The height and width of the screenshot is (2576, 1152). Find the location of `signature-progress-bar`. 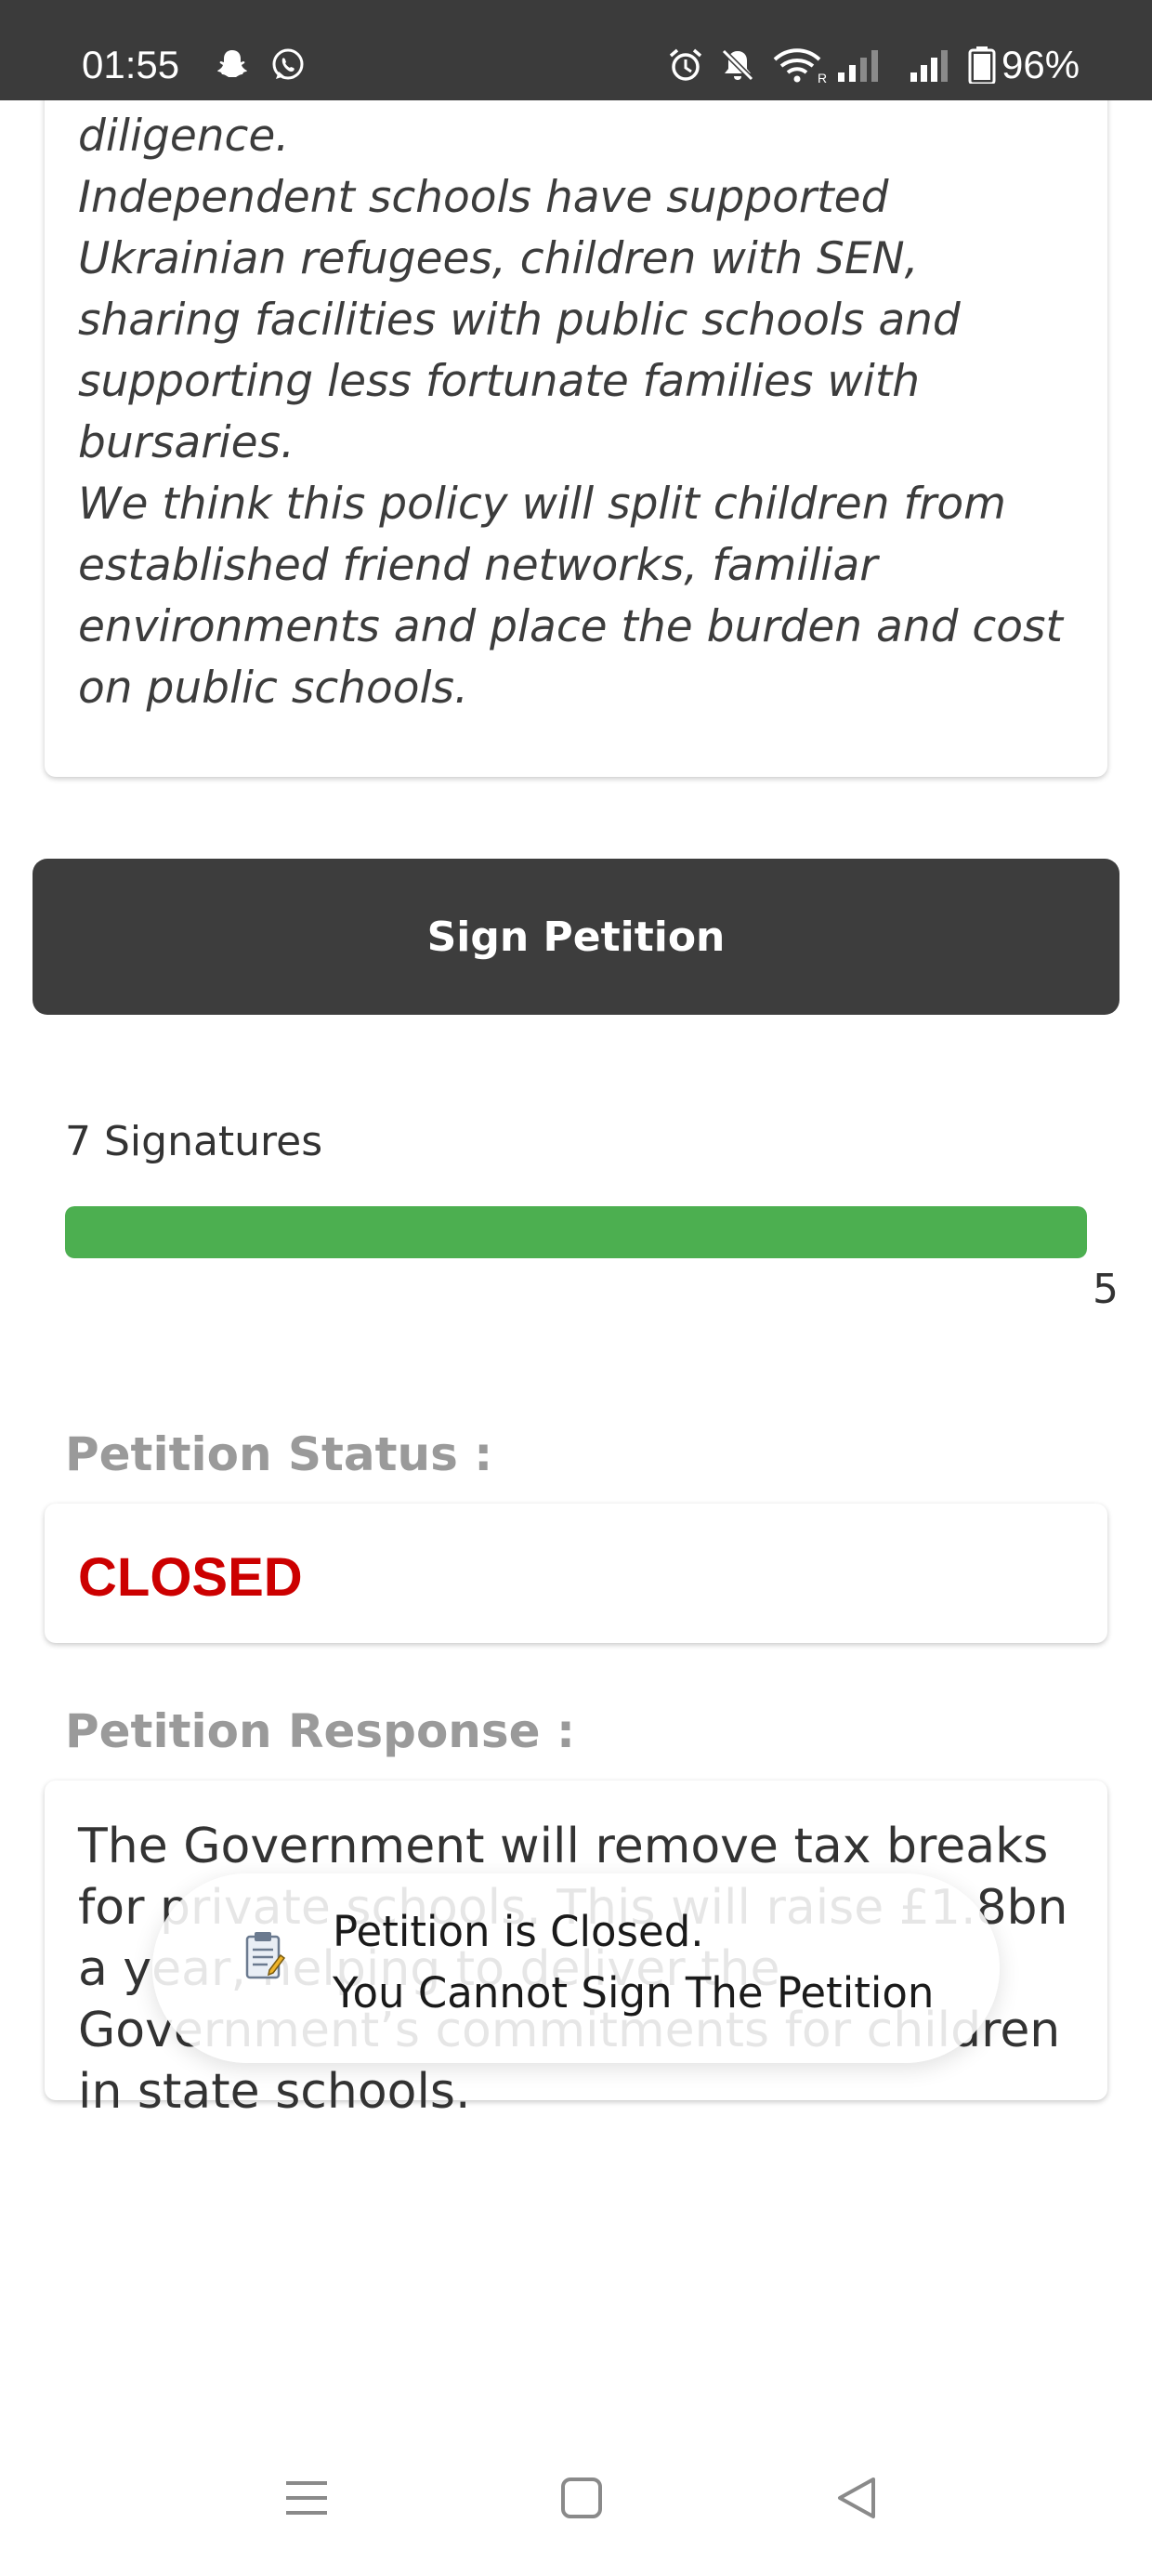

signature-progress-bar is located at coordinates (576, 1232).